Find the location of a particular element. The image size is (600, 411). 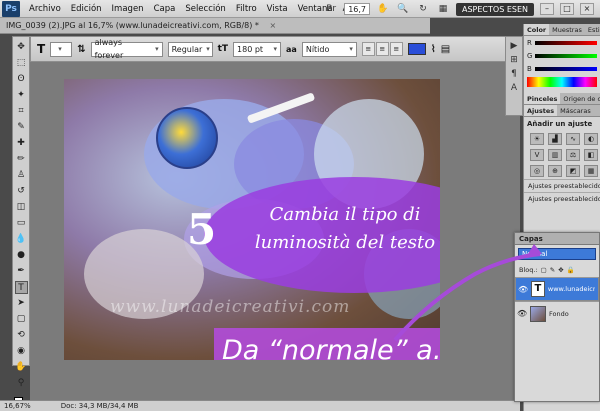

crop-tool-icon: ⌗ is located at coordinates (21, 111).